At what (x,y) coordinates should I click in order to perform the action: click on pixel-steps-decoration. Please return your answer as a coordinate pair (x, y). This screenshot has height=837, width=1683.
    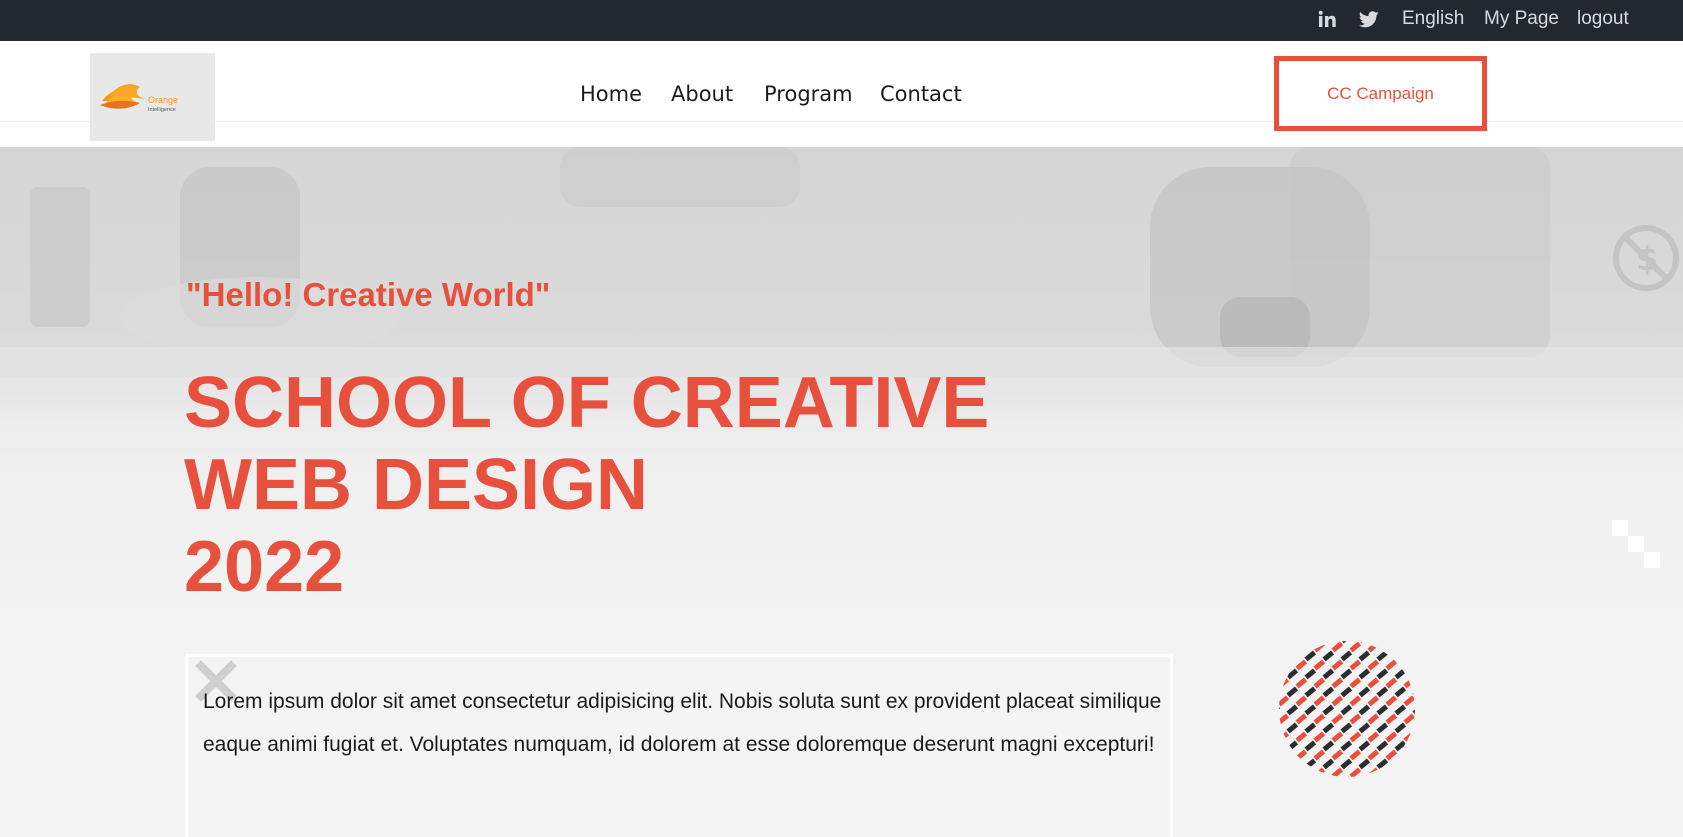
    Looking at the image, I should click on (1636, 544).